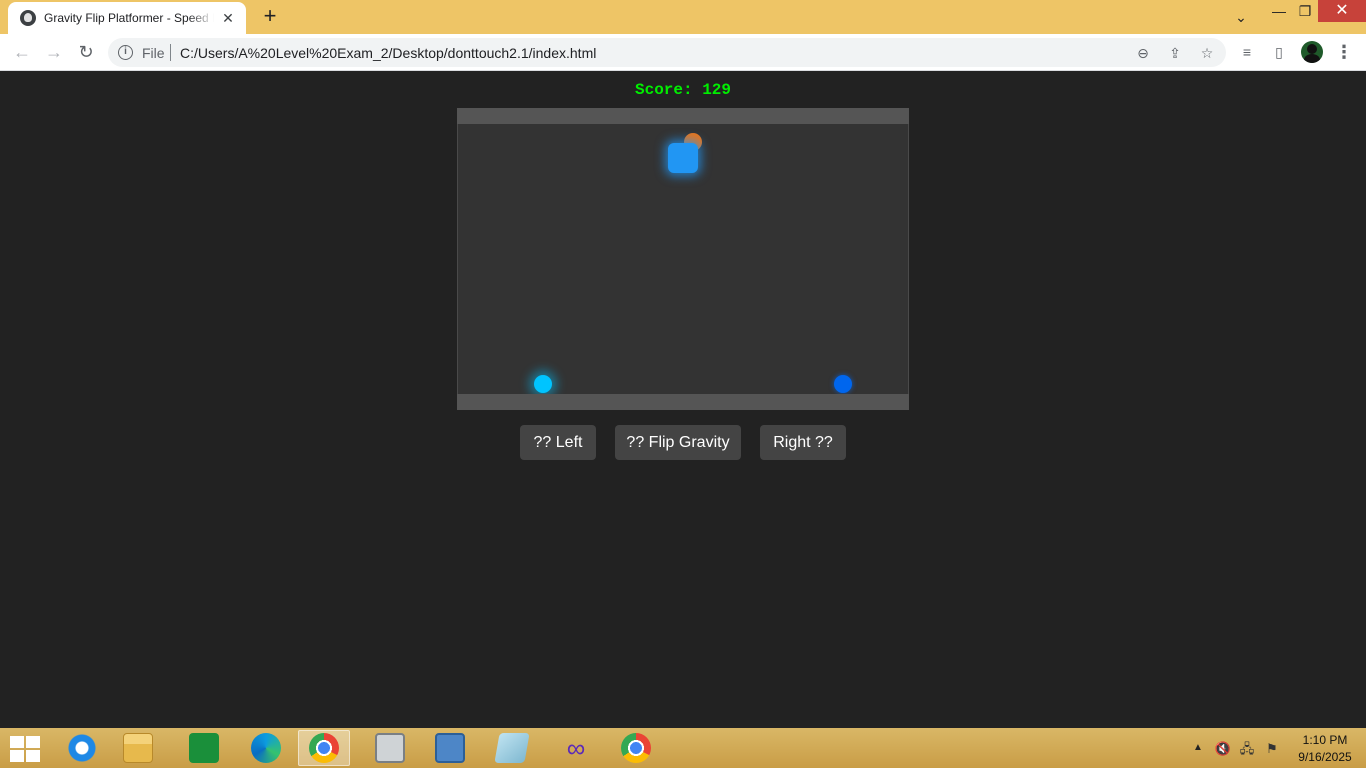 The height and width of the screenshot is (768, 1366). I want to click on tab-search-dropdown-icon: ⌄, so click(1241, 17).